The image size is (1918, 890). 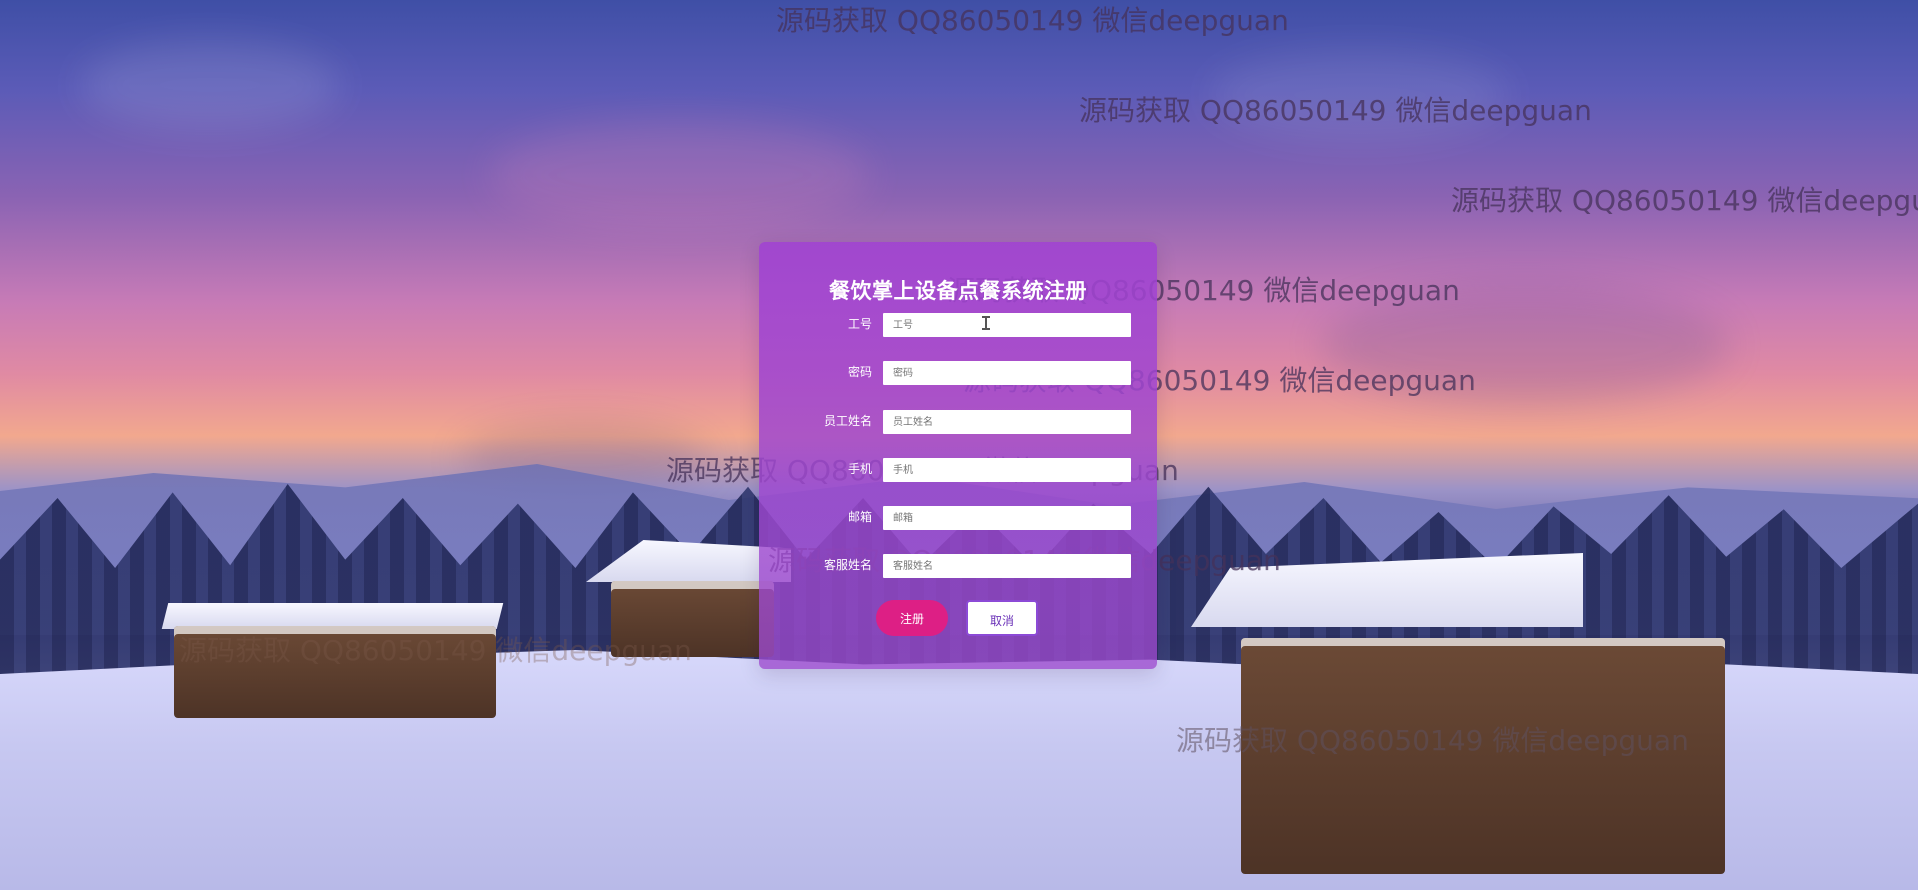 What do you see at coordinates (1007, 470) in the screenshot?
I see `phone-input` at bounding box center [1007, 470].